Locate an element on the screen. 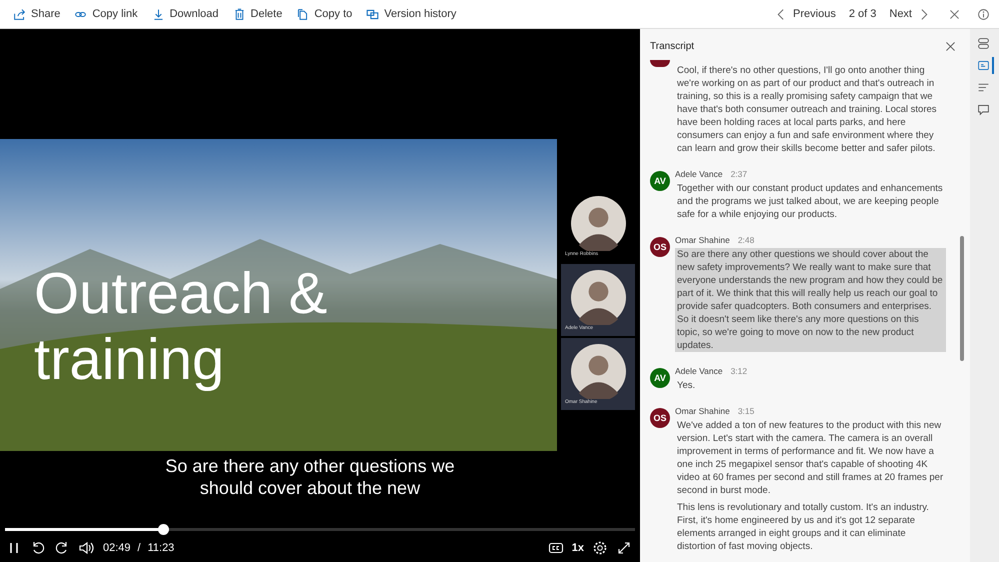 The width and height of the screenshot is (999, 562). scrollbar is located at coordinates (962, 298).